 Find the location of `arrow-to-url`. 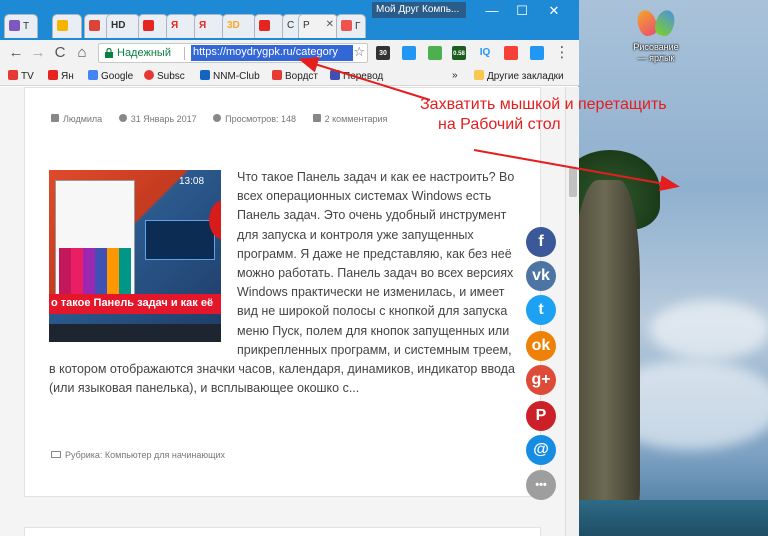

arrow-to-url is located at coordinates (364, 79).